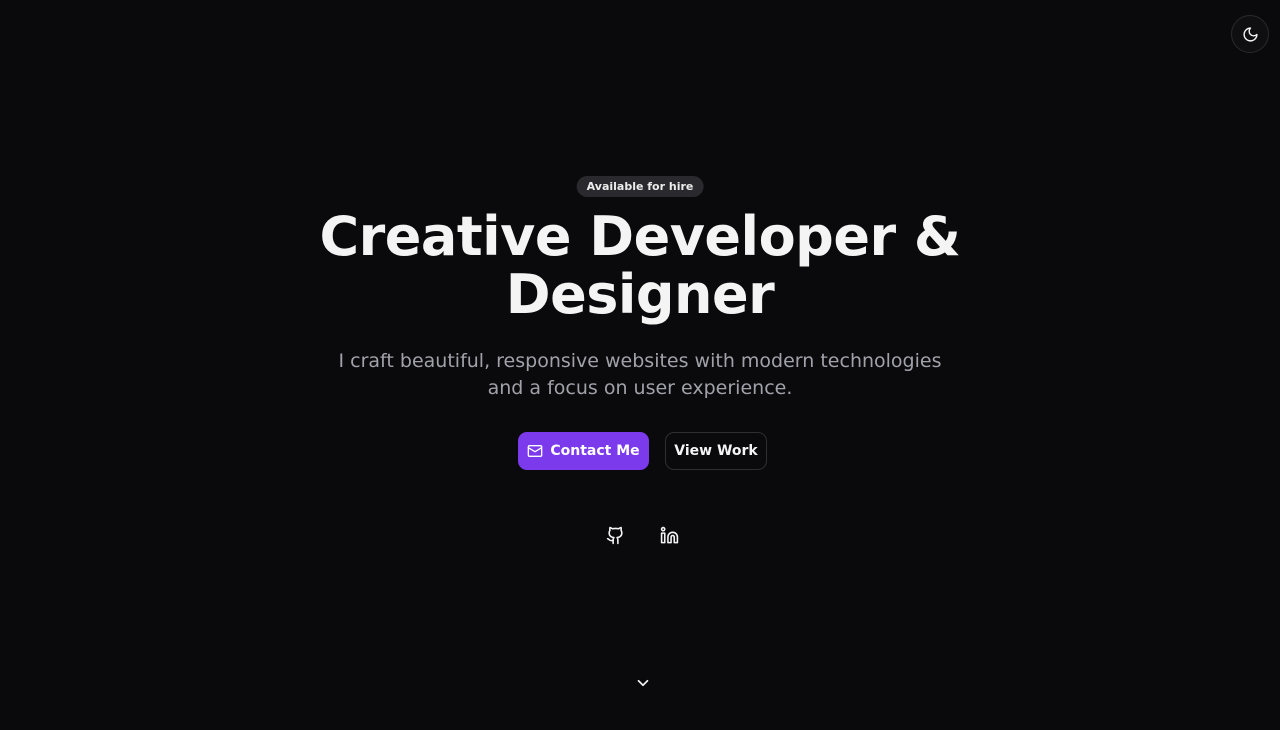 This screenshot has height=730, width=1280. Describe the element at coordinates (535, 451) in the screenshot. I see `mail-icon` at that location.